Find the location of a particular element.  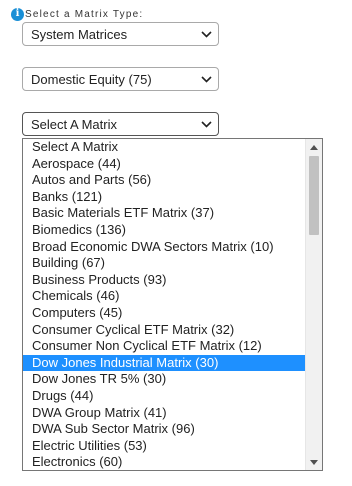

scroll-up-arrow-icon is located at coordinates (314, 147).